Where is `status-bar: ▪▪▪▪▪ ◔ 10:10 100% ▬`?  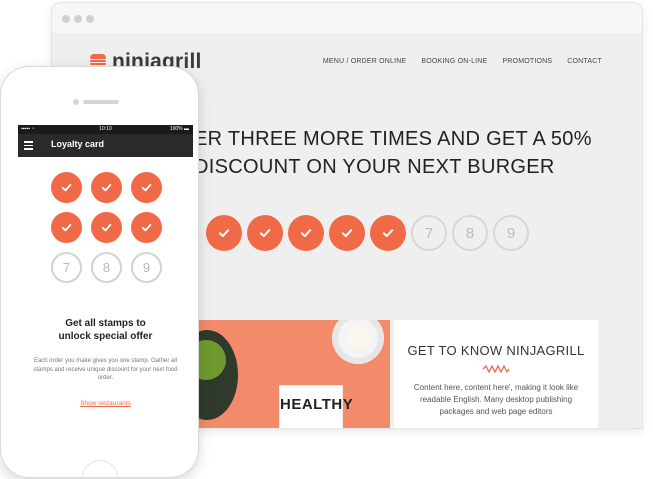 status-bar: ▪▪▪▪▪ ◔ 10:10 100% ▬ is located at coordinates (105, 129).